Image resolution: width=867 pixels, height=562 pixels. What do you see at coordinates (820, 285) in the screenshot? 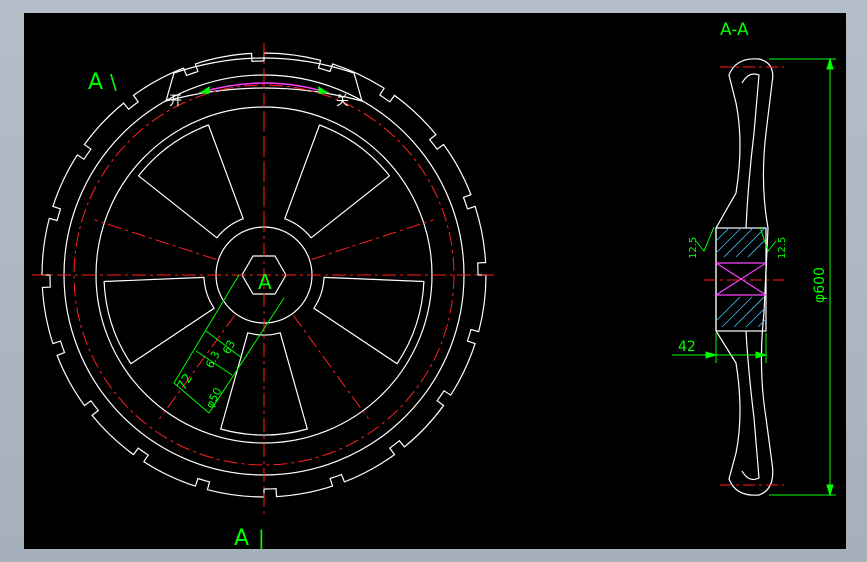
I see `dim-diameter: φ600` at bounding box center [820, 285].